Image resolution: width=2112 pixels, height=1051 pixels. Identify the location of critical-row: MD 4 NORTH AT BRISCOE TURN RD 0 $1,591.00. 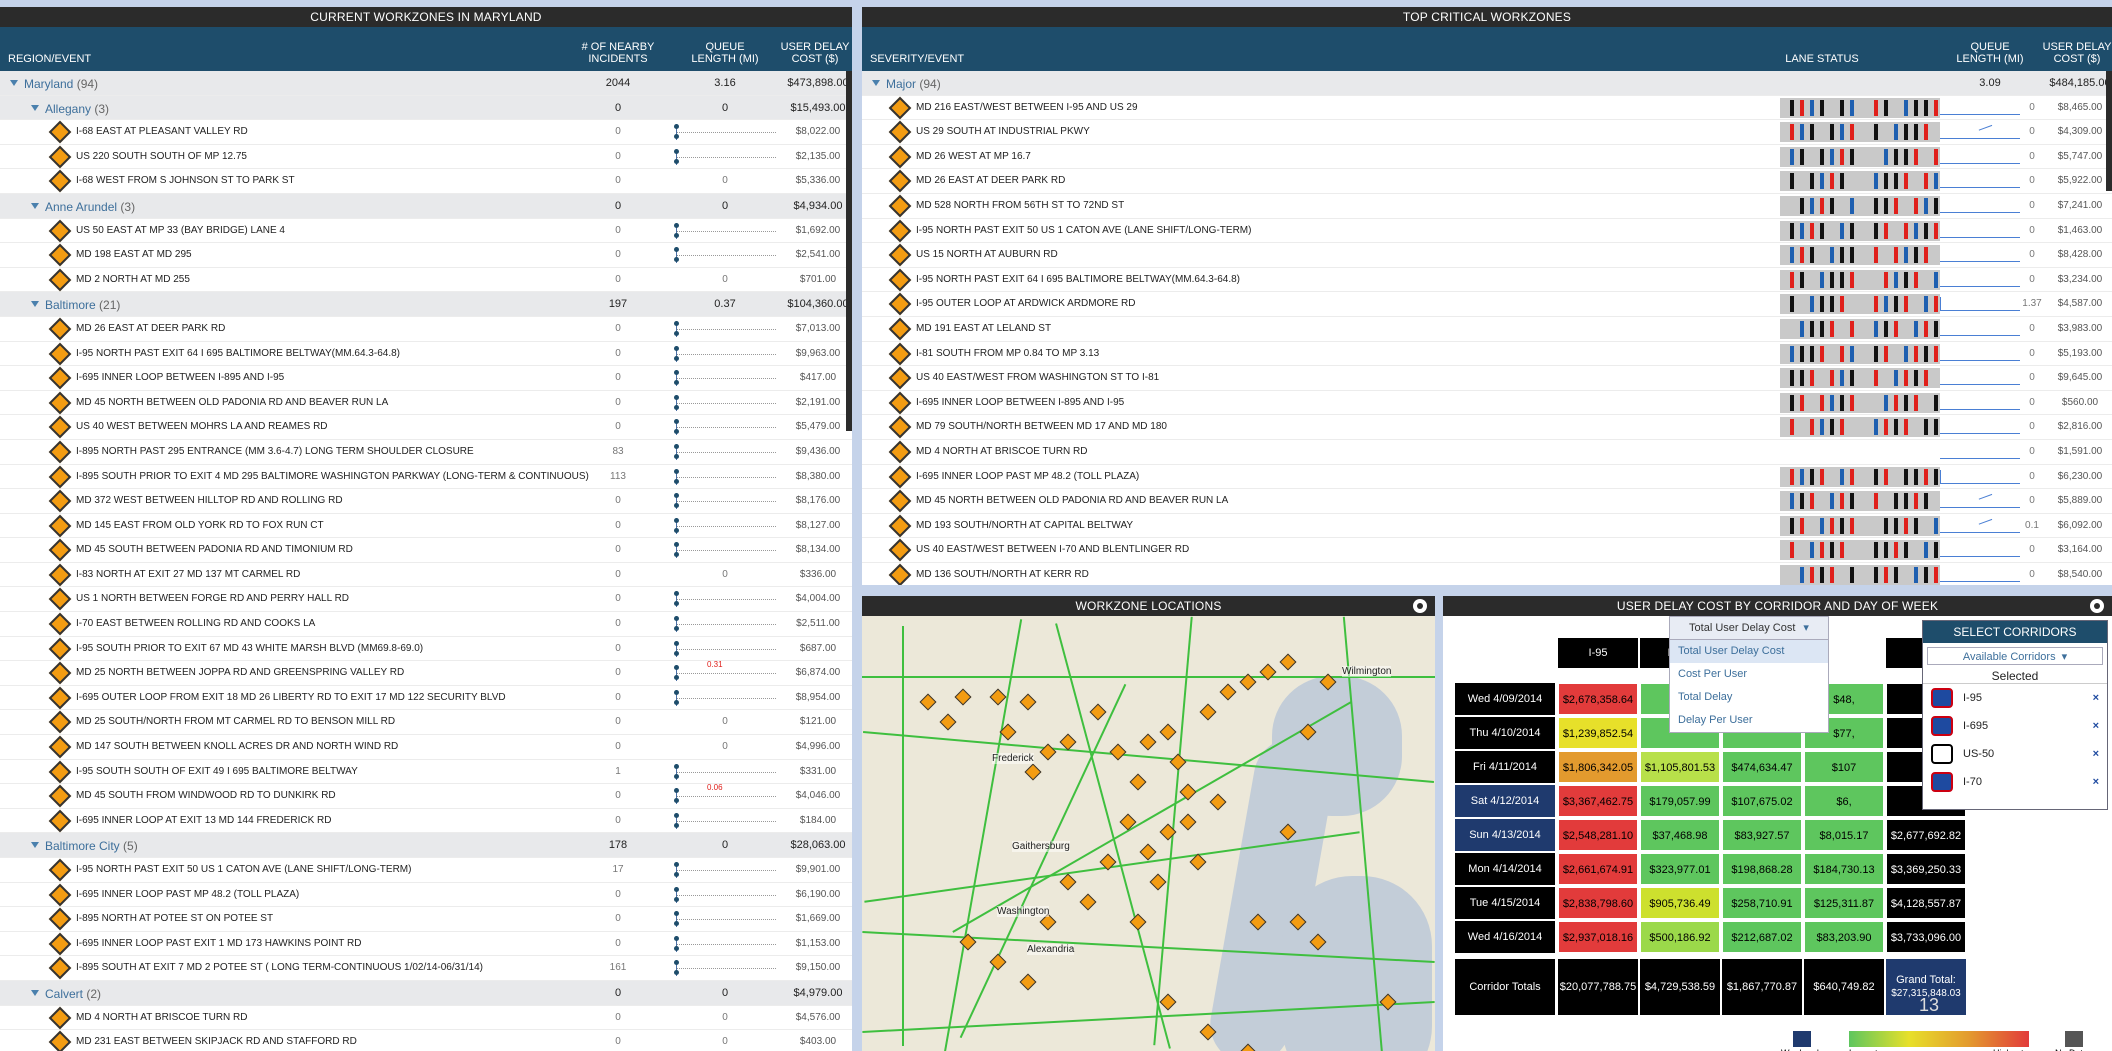
(1487, 452).